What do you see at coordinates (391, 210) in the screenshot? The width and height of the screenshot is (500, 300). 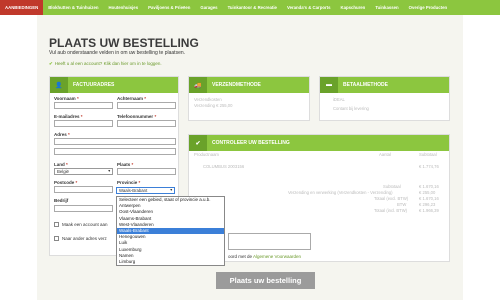 I see `incl-label: Totaal (incl. BTW)` at bounding box center [391, 210].